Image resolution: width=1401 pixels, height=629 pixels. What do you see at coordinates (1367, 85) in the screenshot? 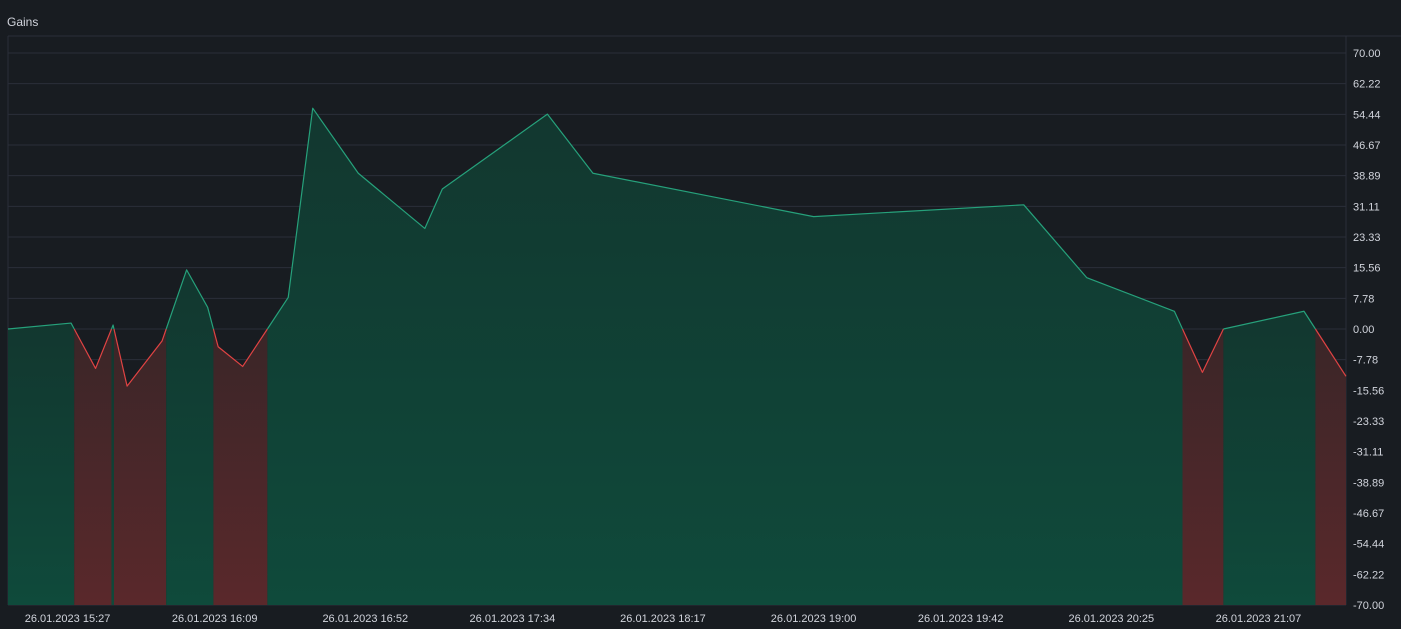
I see `y-tick-label: 62.22` at bounding box center [1367, 85].